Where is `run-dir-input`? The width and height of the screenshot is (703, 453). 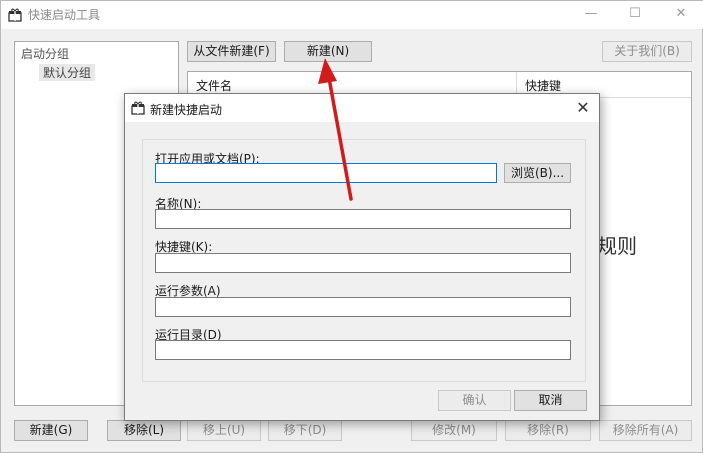
run-dir-input is located at coordinates (363, 350).